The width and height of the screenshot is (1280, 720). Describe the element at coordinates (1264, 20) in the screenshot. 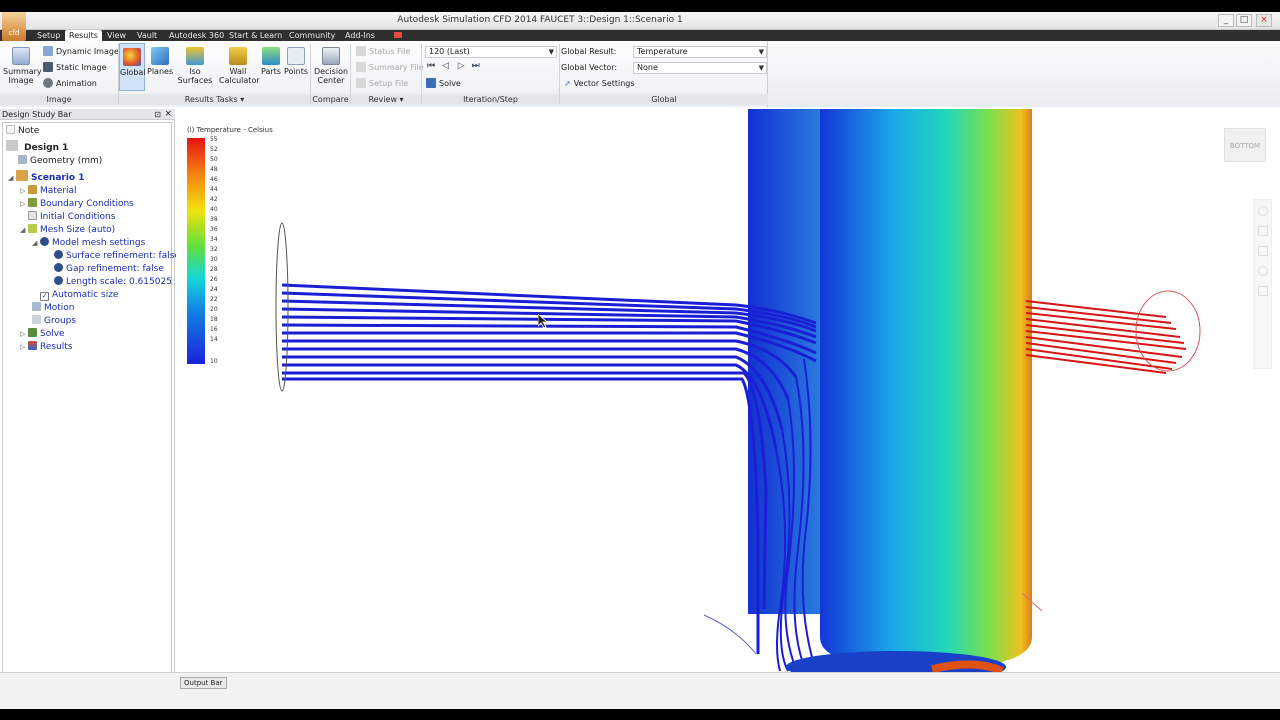

I see `close-button: ×` at that location.